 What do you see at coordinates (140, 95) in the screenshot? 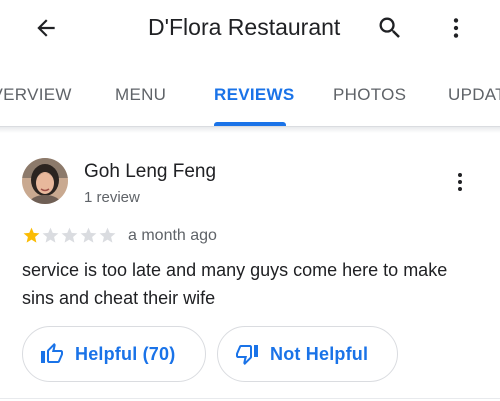
I see `tab-menu: MENU` at bounding box center [140, 95].